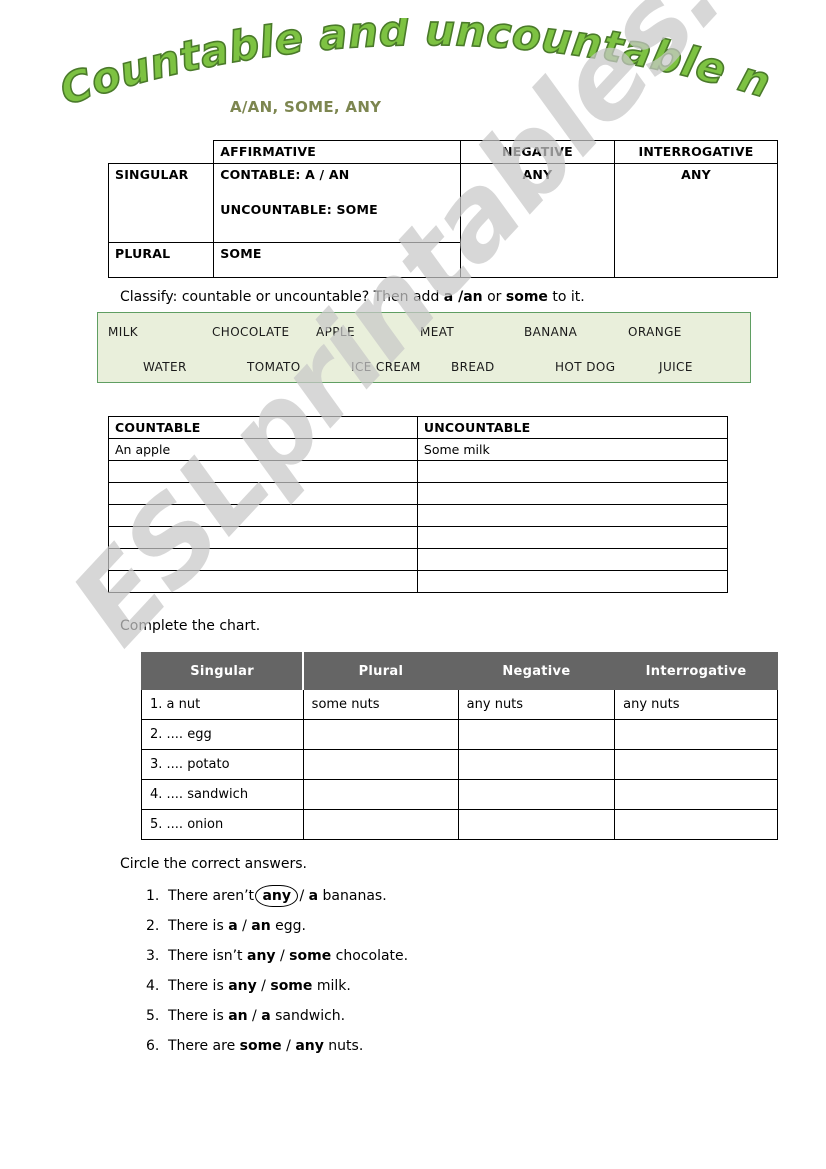  I want to click on rules-header-interrogative: INTERROGATIVE, so click(696, 152).